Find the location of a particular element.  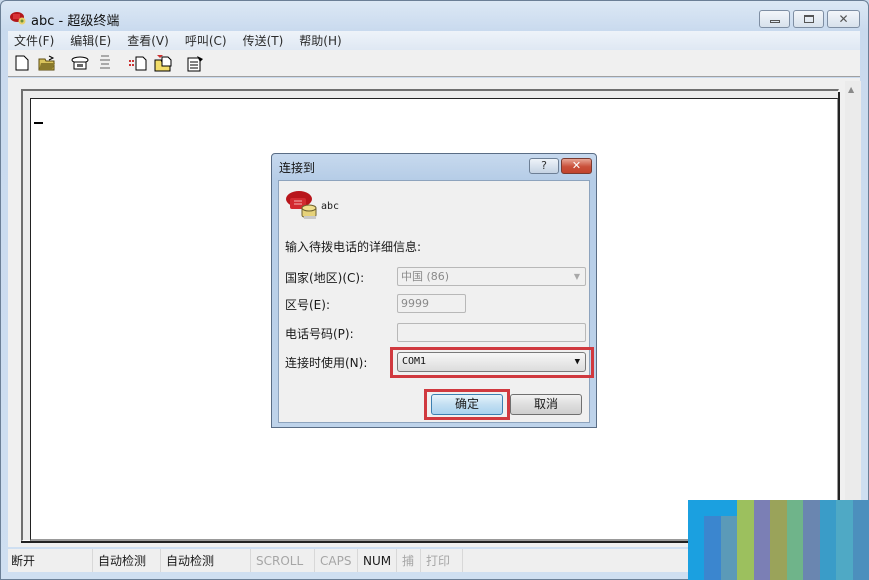

receive-button is located at coordinates (163, 63).